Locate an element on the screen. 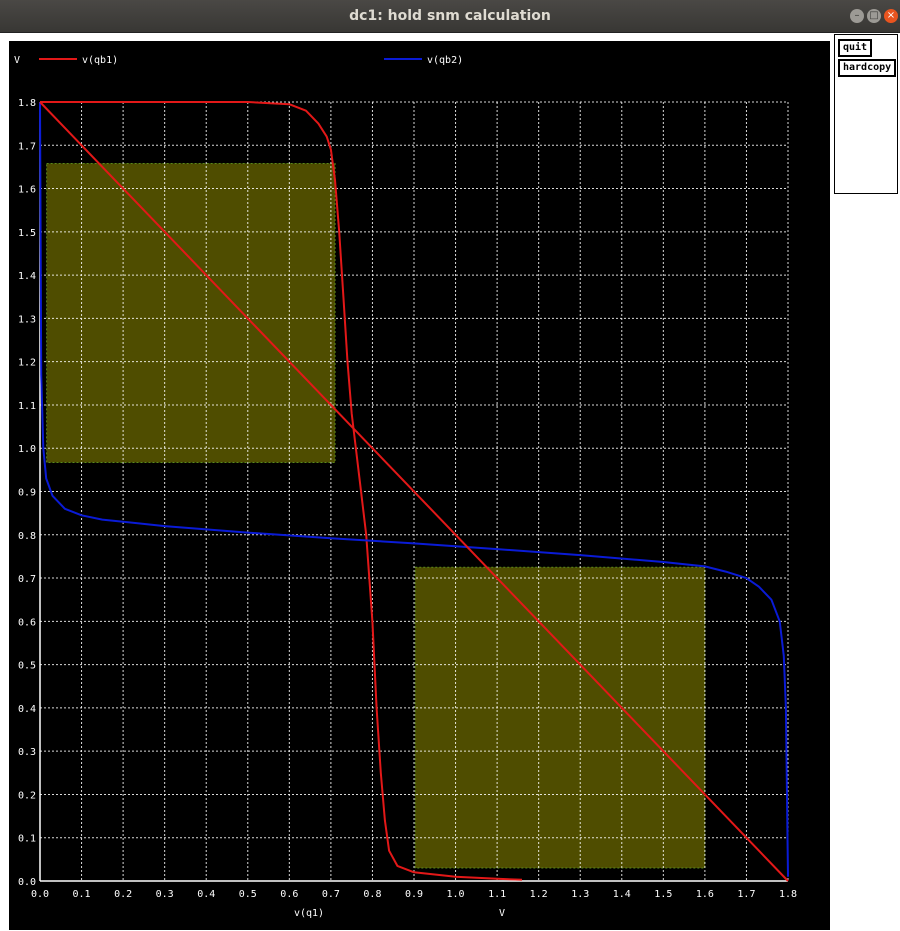 This screenshot has height=931, width=900. x-tick-label: 1.4 is located at coordinates (622, 894).